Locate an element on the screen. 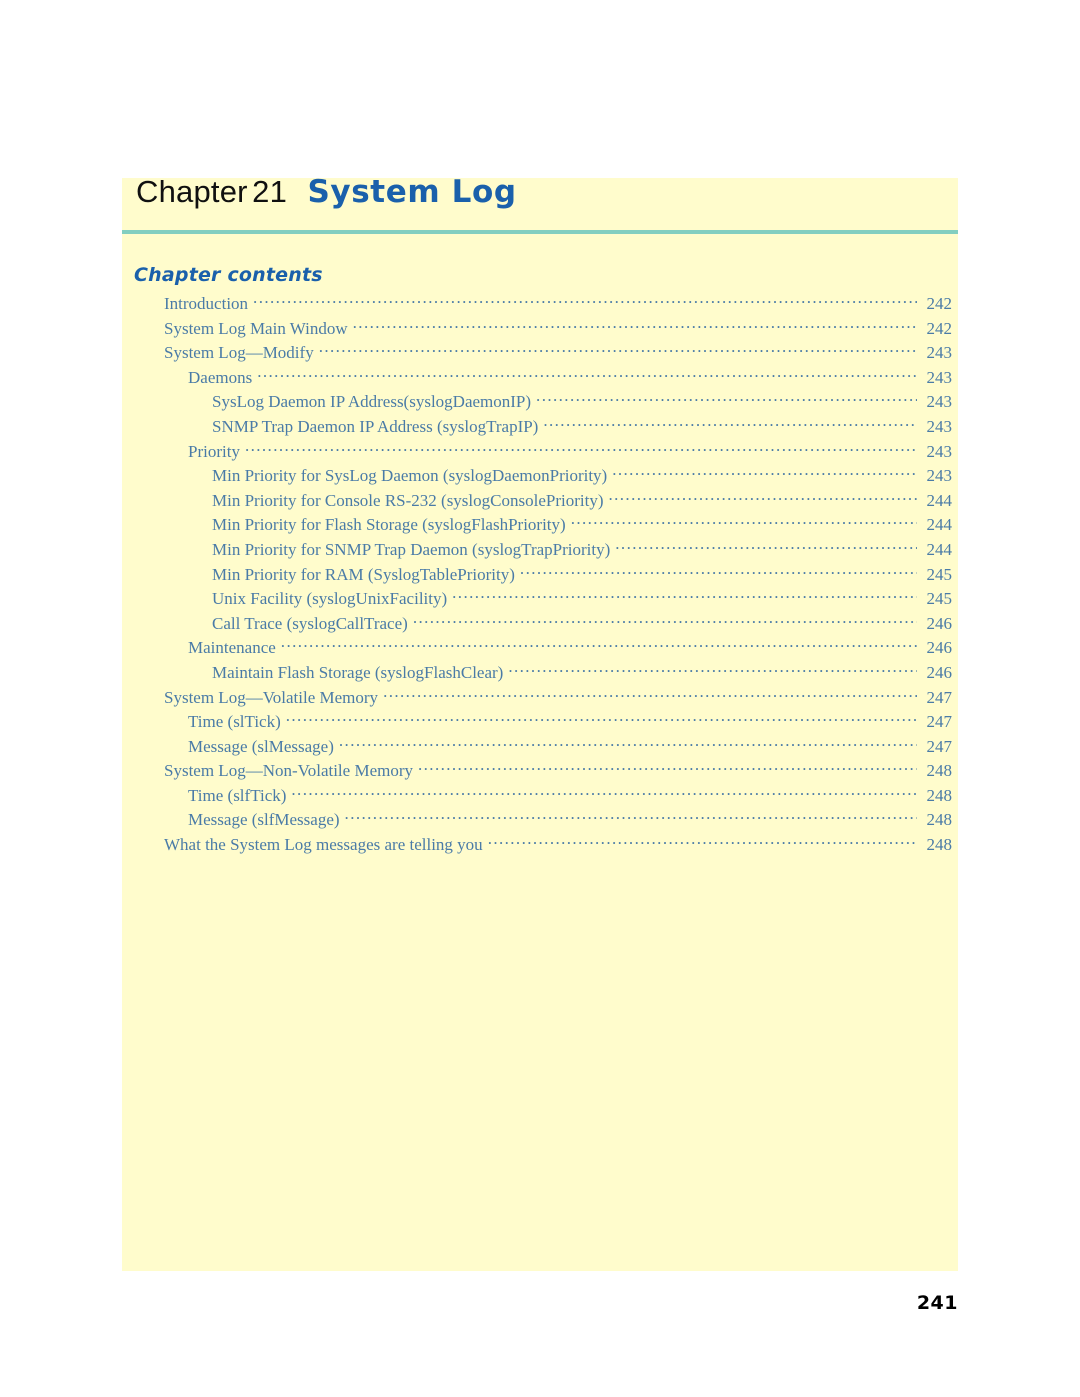  toc-entry: System Log—Modify 243 is located at coordinates (540, 353).